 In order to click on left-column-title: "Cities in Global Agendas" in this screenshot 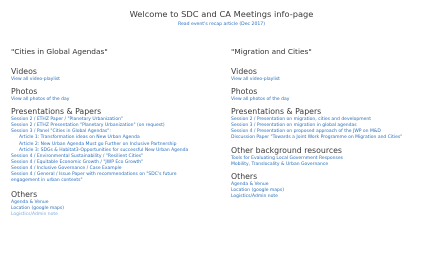, I will do `click(59, 51)`.